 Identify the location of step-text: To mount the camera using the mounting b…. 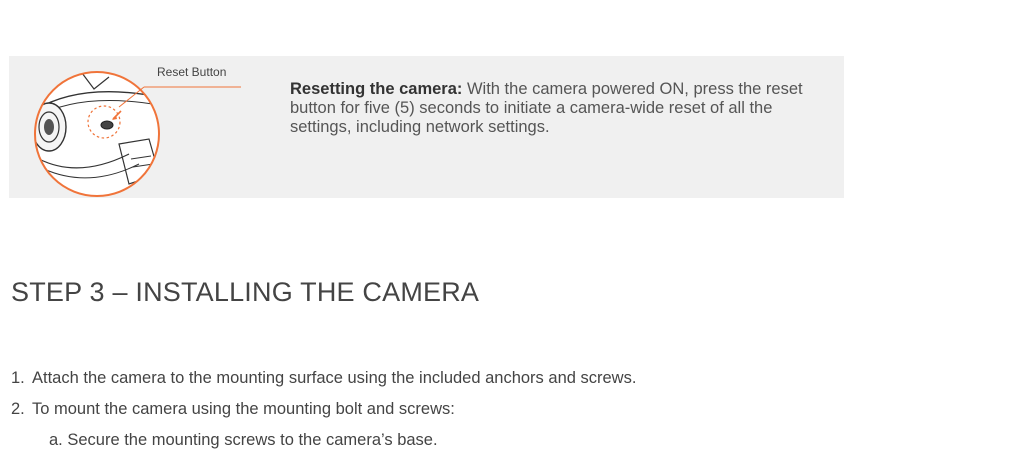
(243, 409).